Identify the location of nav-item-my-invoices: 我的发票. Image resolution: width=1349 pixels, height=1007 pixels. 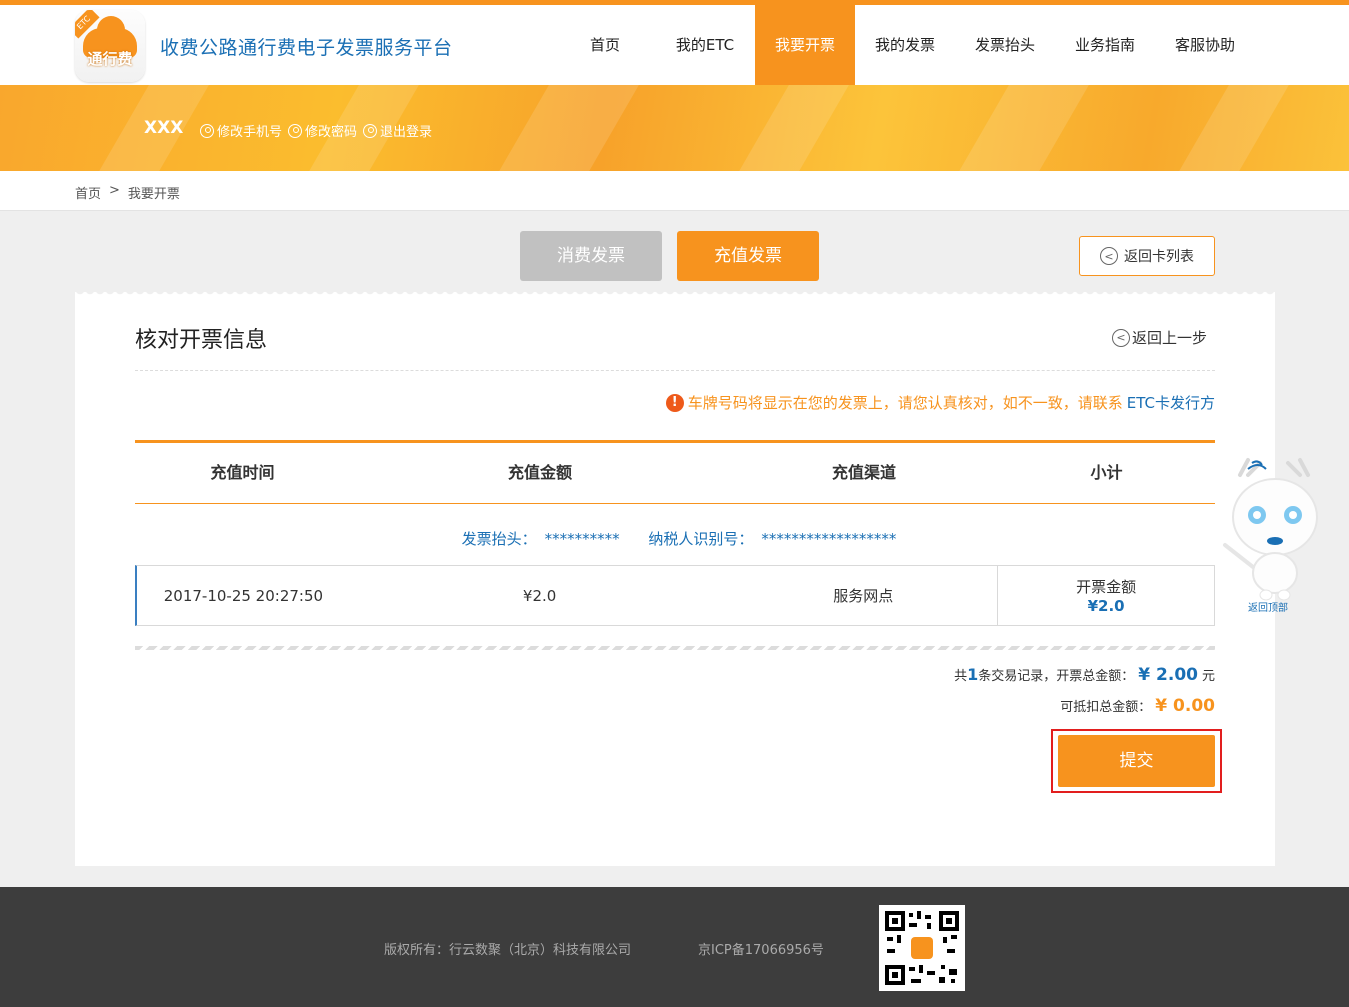
(905, 45).